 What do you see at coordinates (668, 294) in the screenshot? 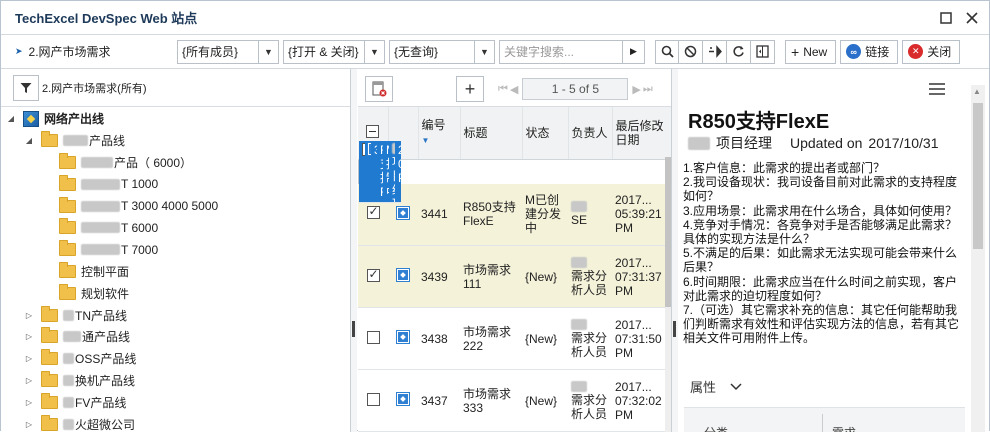
I see `list-scrollbar` at bounding box center [668, 294].